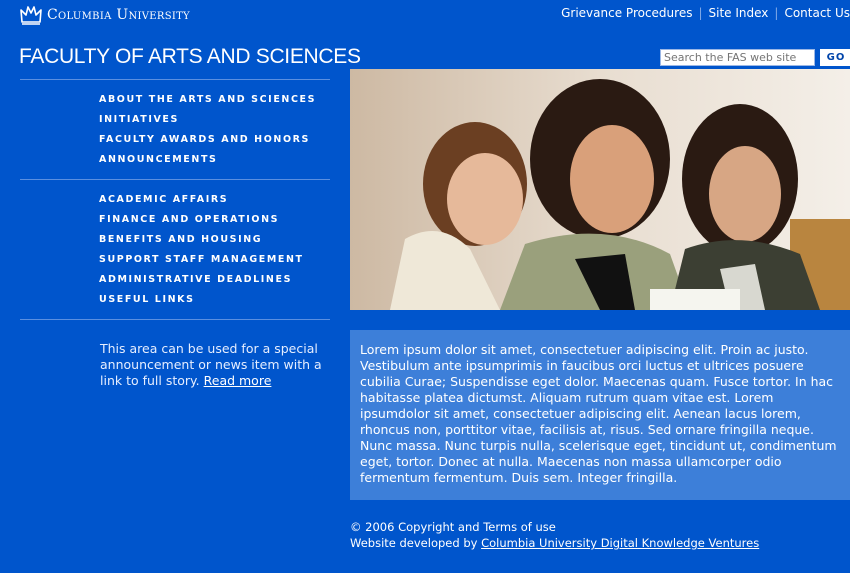  Describe the element at coordinates (737, 57) in the screenshot. I see `search-input` at that location.